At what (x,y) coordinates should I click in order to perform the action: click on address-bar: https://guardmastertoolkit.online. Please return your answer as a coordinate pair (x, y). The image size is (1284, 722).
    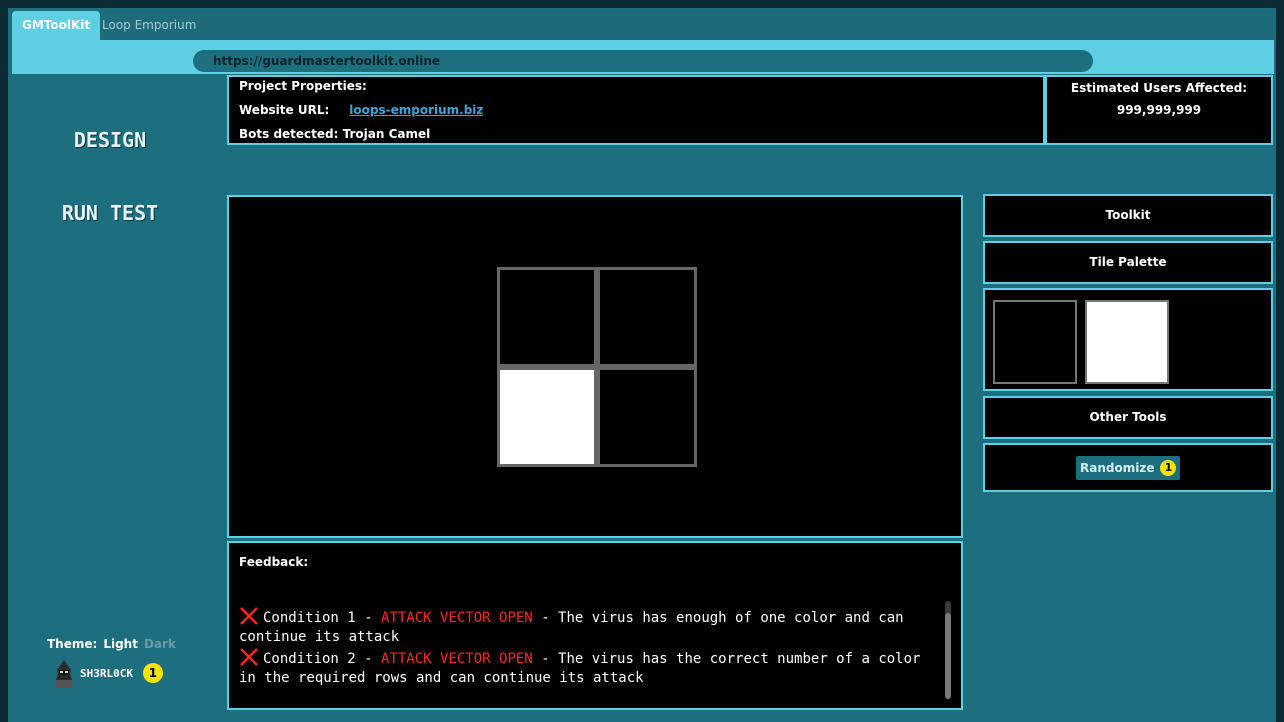
    Looking at the image, I should click on (643, 57).